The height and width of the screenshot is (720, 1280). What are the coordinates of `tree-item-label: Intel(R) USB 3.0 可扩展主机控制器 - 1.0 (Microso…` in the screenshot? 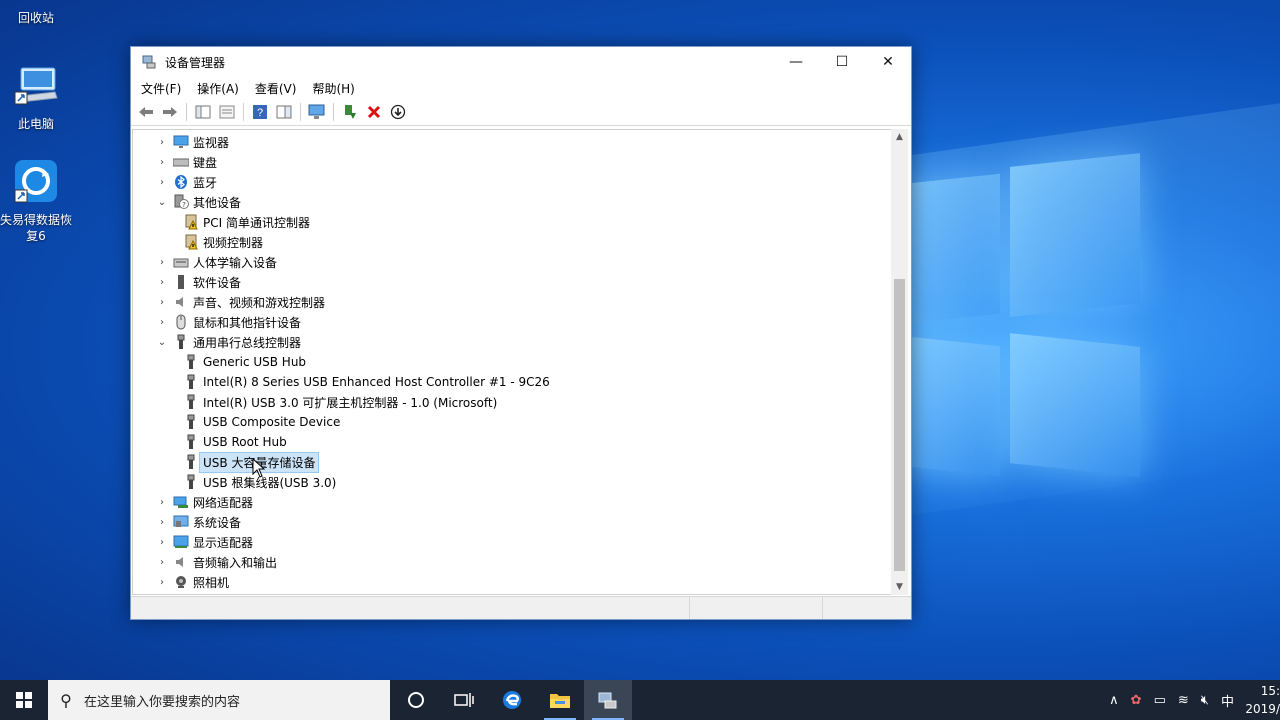 It's located at (350, 402).